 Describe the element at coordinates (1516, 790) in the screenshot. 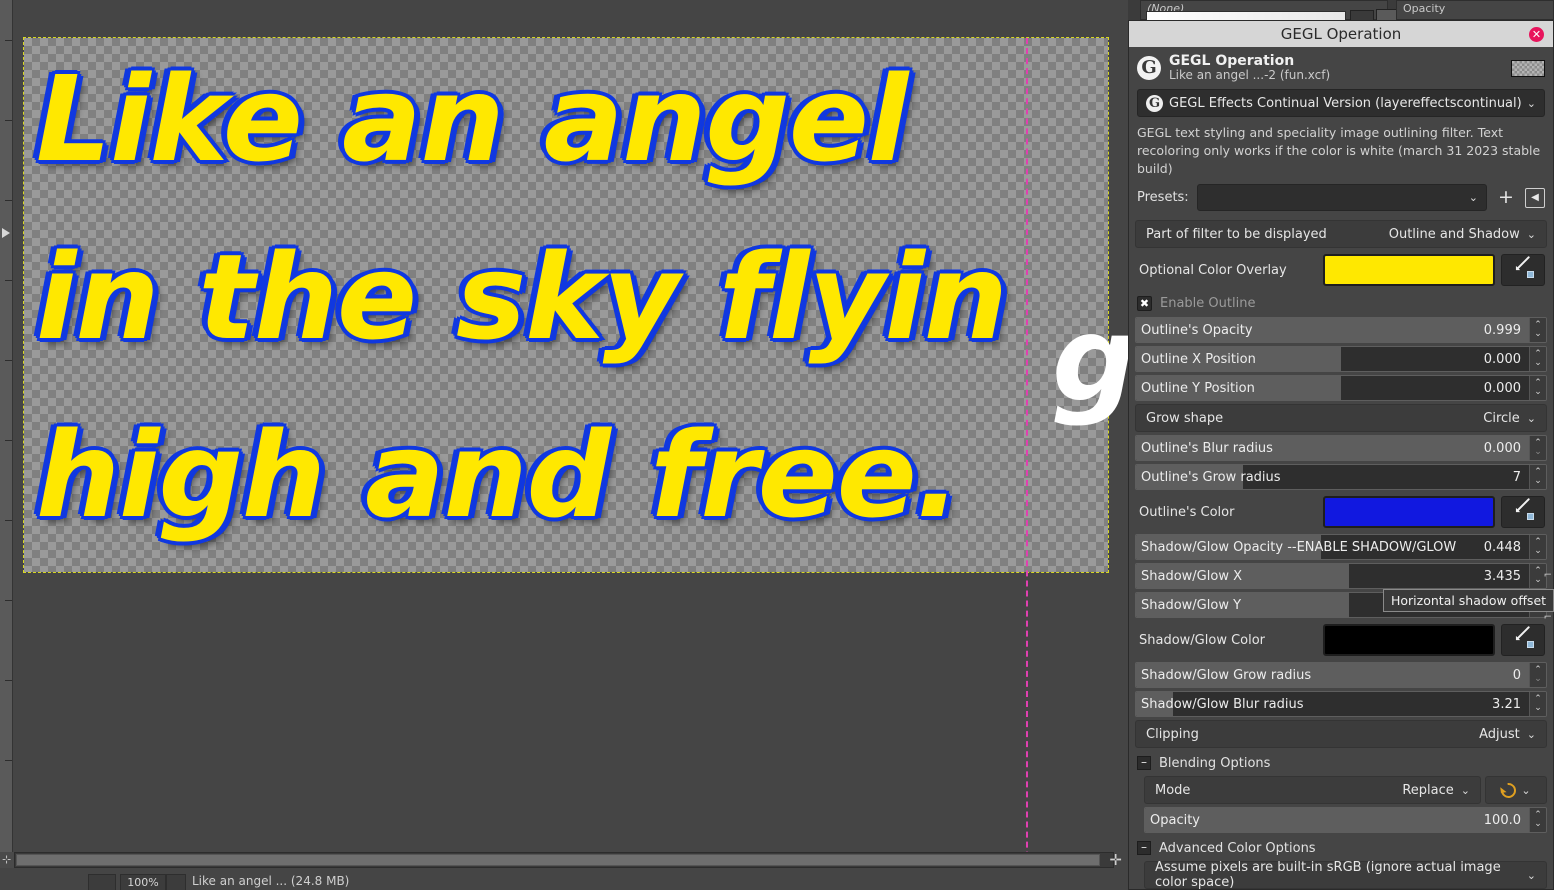

I see `reset-mode-button: ⌄` at that location.